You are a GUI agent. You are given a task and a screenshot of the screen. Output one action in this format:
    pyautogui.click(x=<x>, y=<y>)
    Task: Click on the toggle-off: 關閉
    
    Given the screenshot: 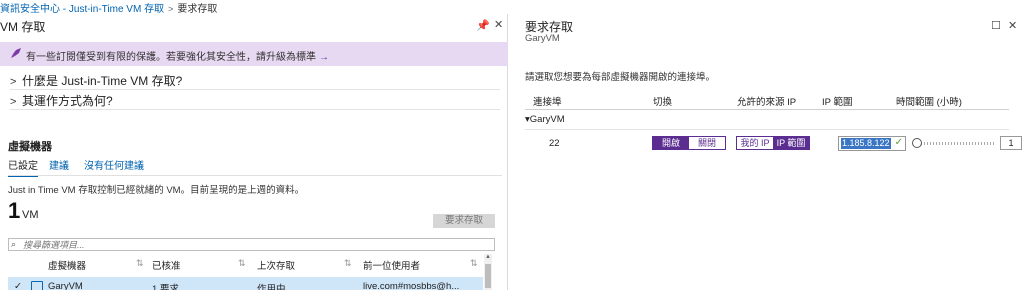 What is the action you would take?
    pyautogui.click(x=707, y=143)
    